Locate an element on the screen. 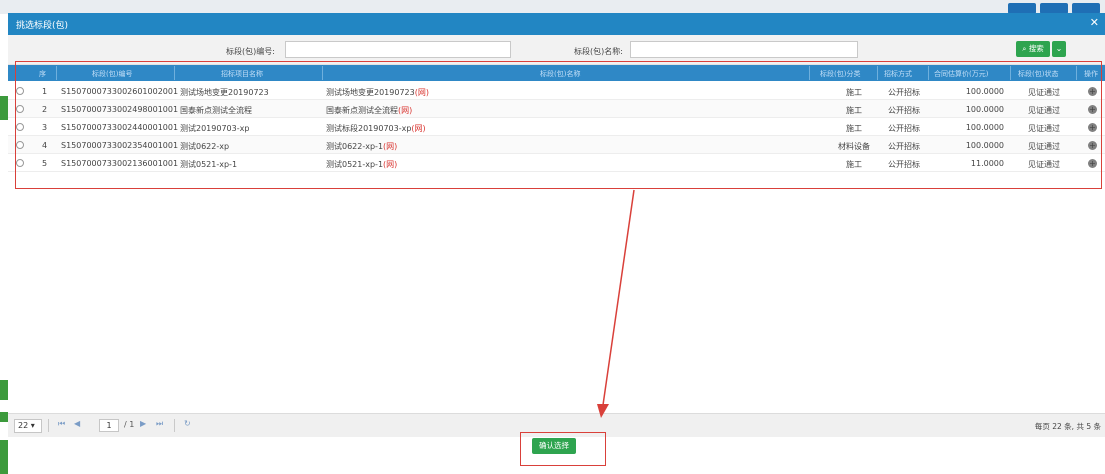 This screenshot has width=1105, height=474. row-name-cell: 测试标段20190703-xp(网) is located at coordinates (376, 128).